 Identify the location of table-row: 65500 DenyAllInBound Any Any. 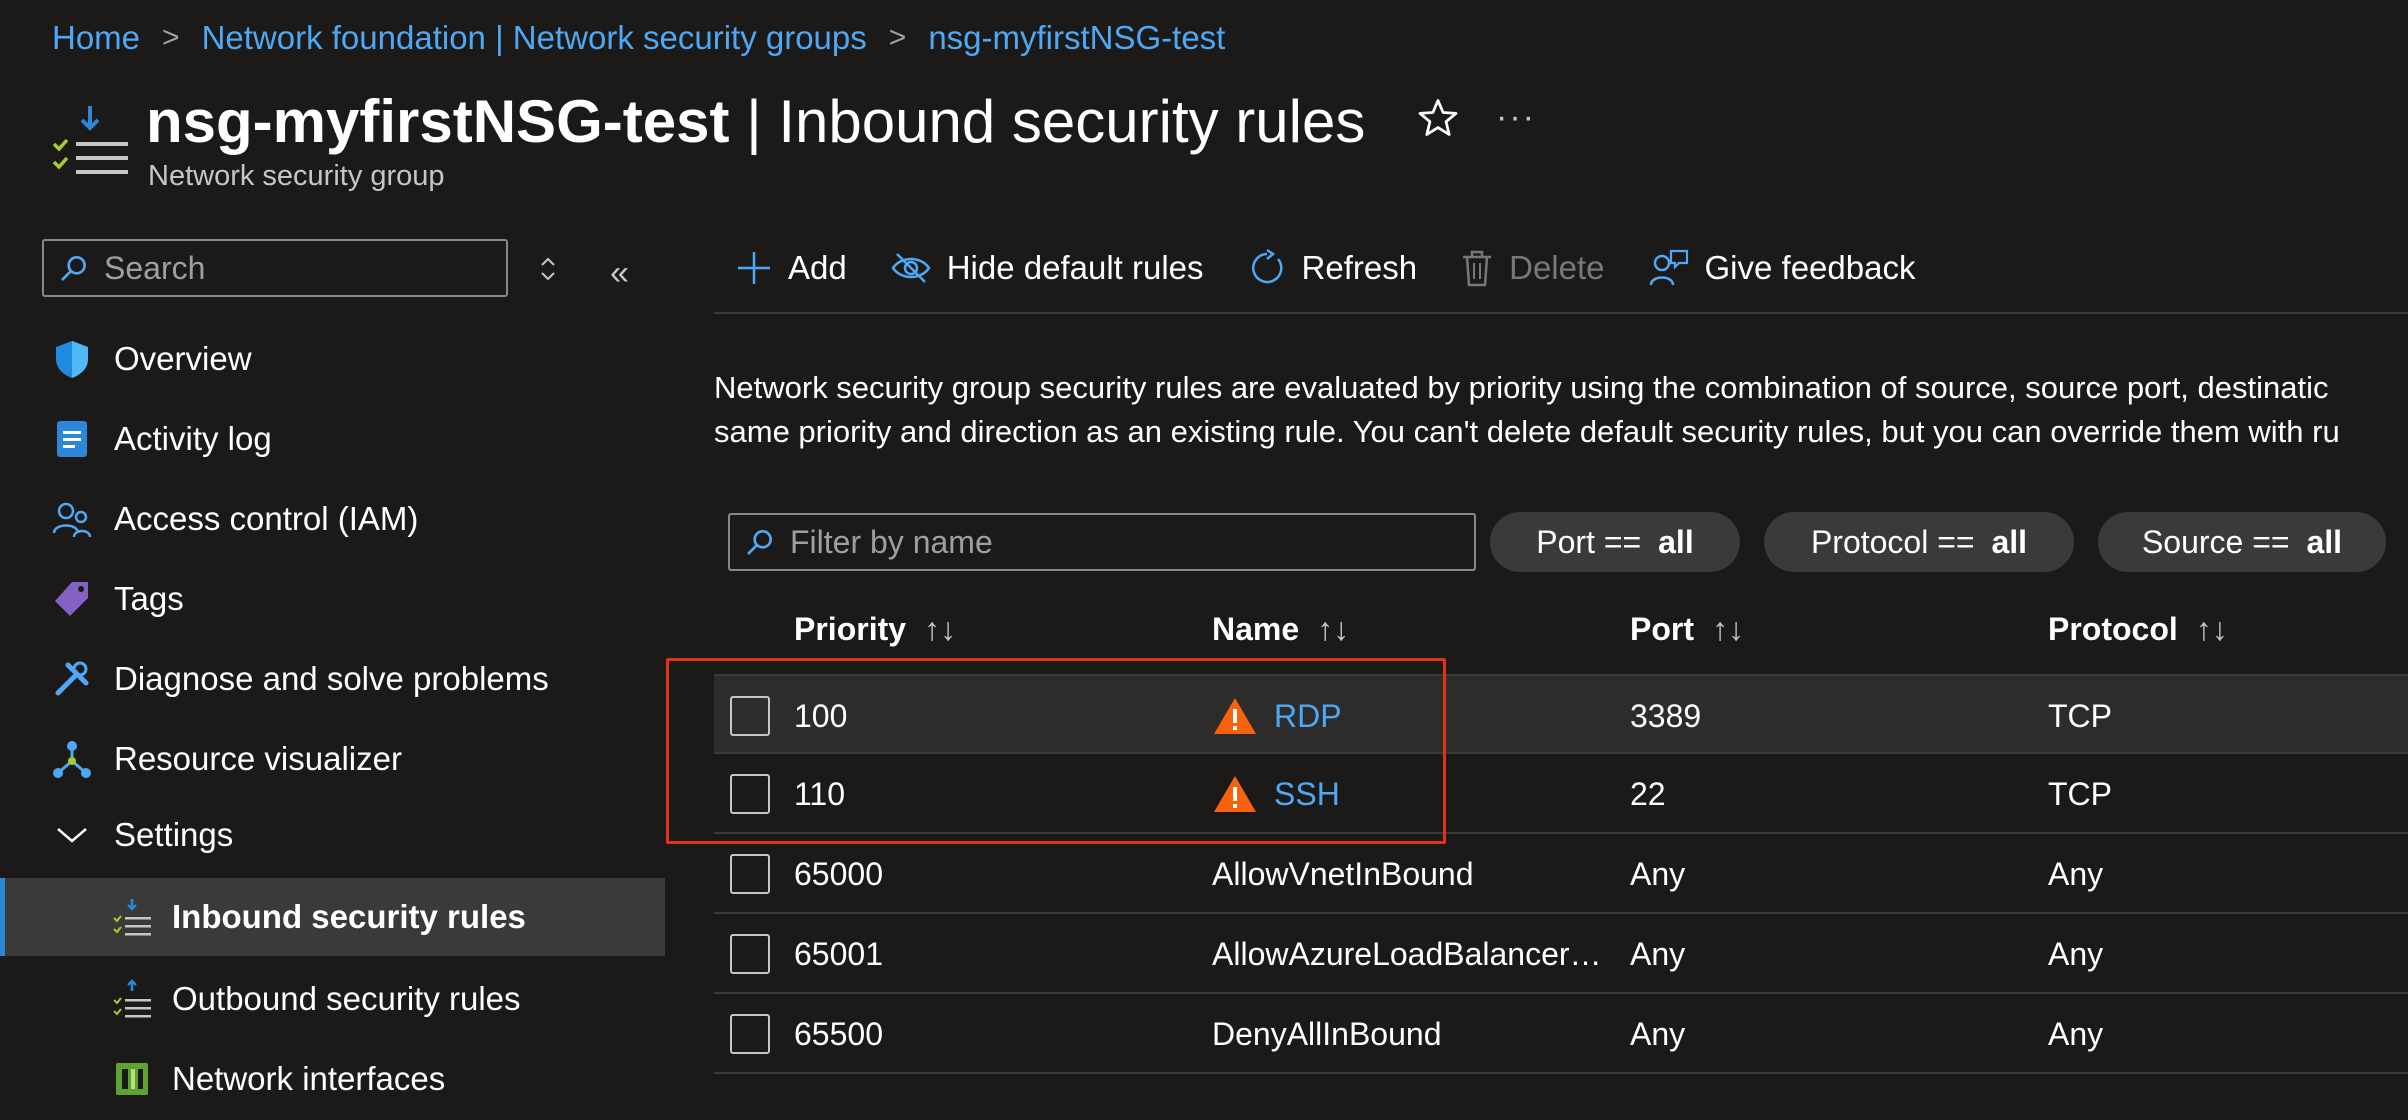
(1561, 1034).